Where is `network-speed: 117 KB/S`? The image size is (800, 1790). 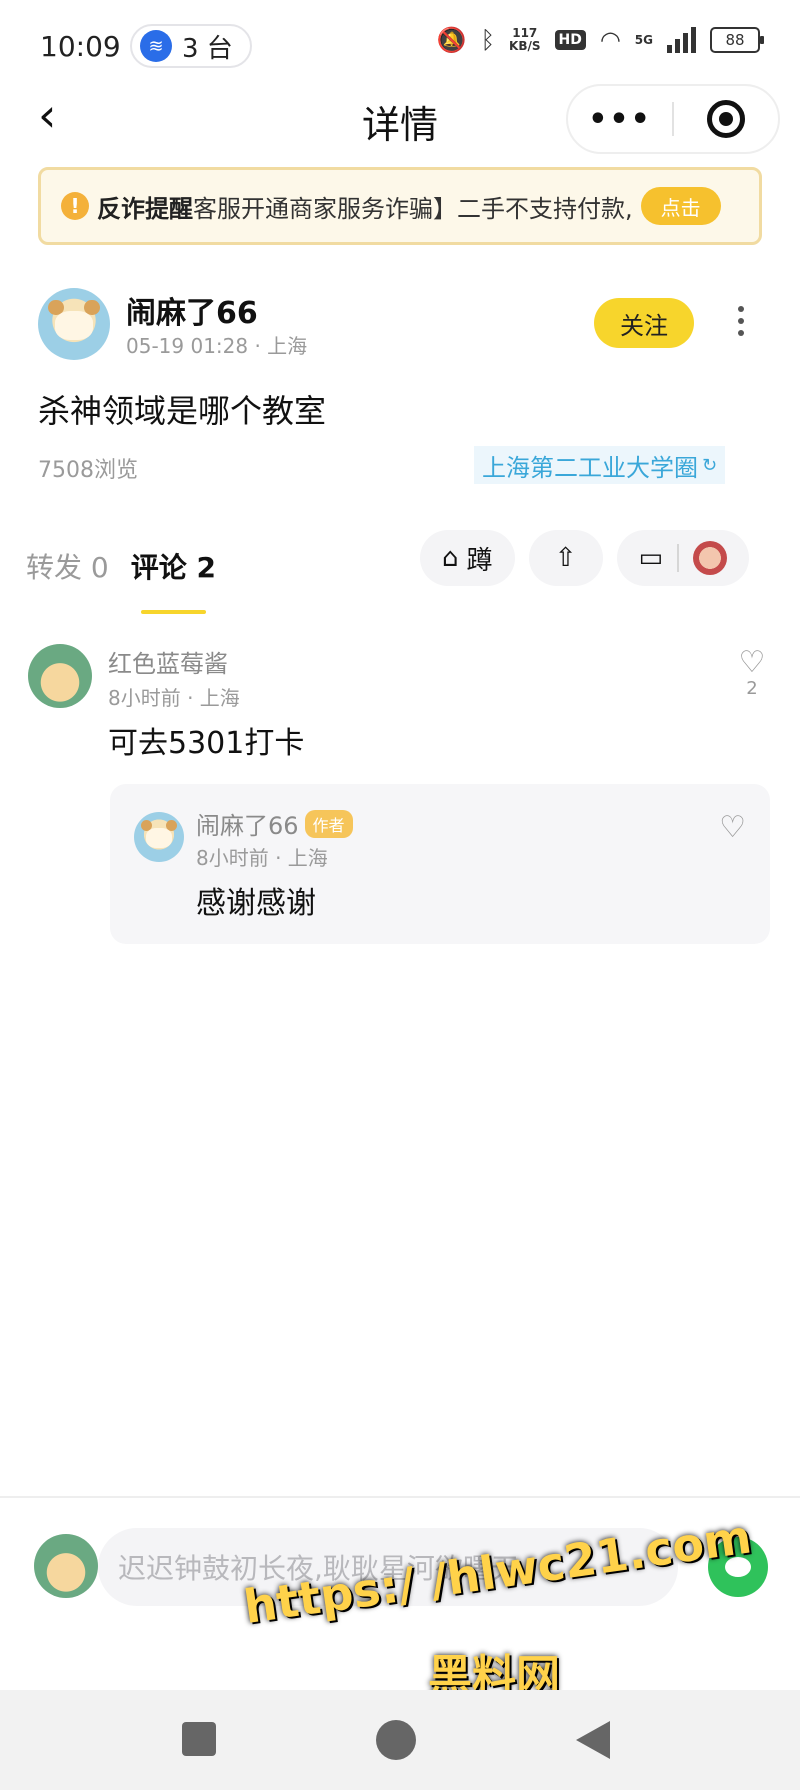
network-speed: 117 KB/S is located at coordinates (524, 40).